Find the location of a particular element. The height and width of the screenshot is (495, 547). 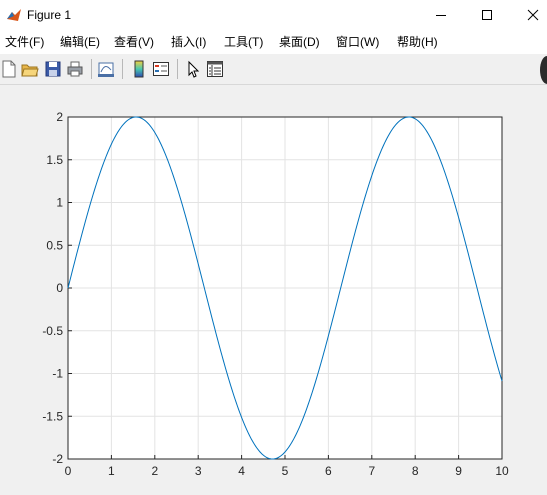

new-figure-icon is located at coordinates (9, 69).